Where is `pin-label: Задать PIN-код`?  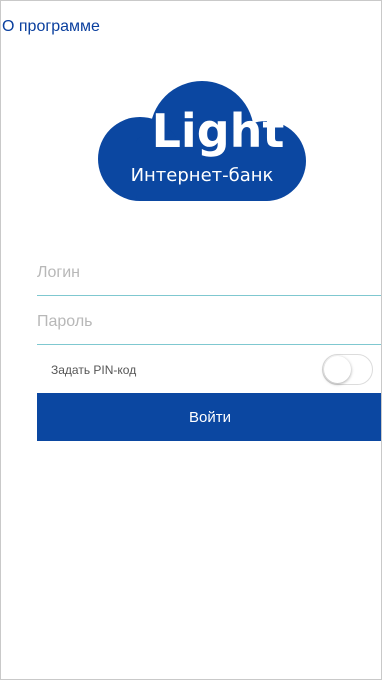 pin-label: Задать PIN-код is located at coordinates (94, 370).